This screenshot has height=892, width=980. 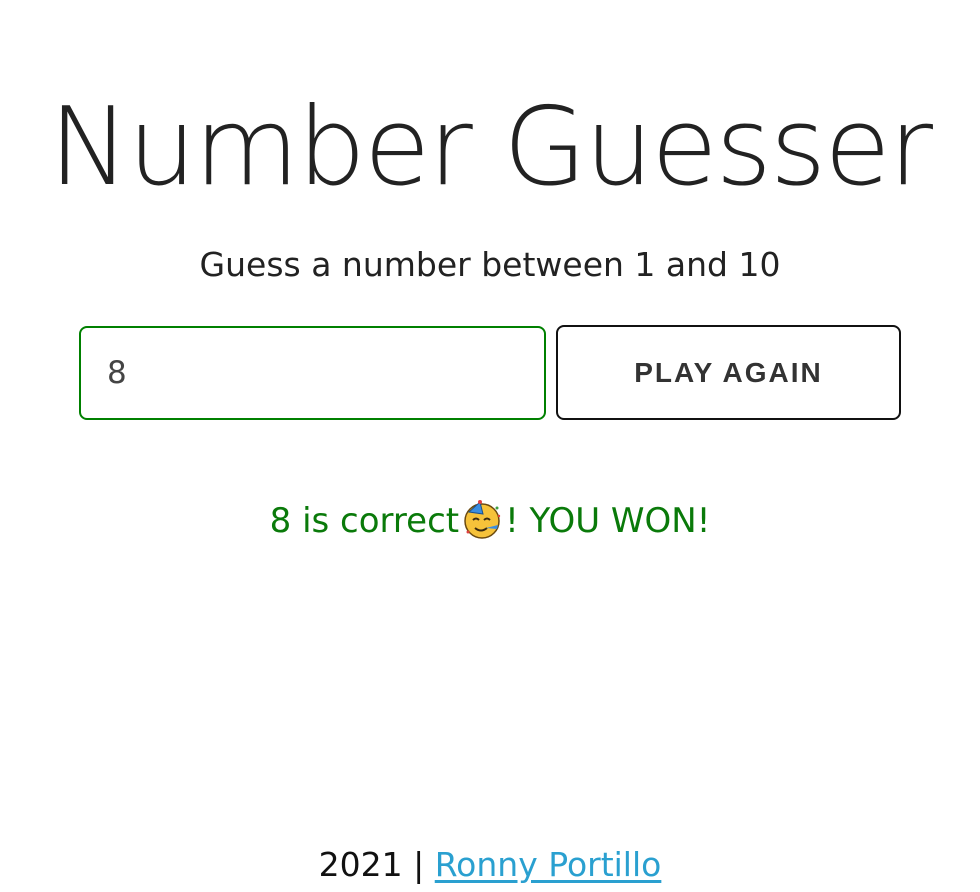 What do you see at coordinates (360, 864) in the screenshot?
I see `footer-year: 2021` at bounding box center [360, 864].